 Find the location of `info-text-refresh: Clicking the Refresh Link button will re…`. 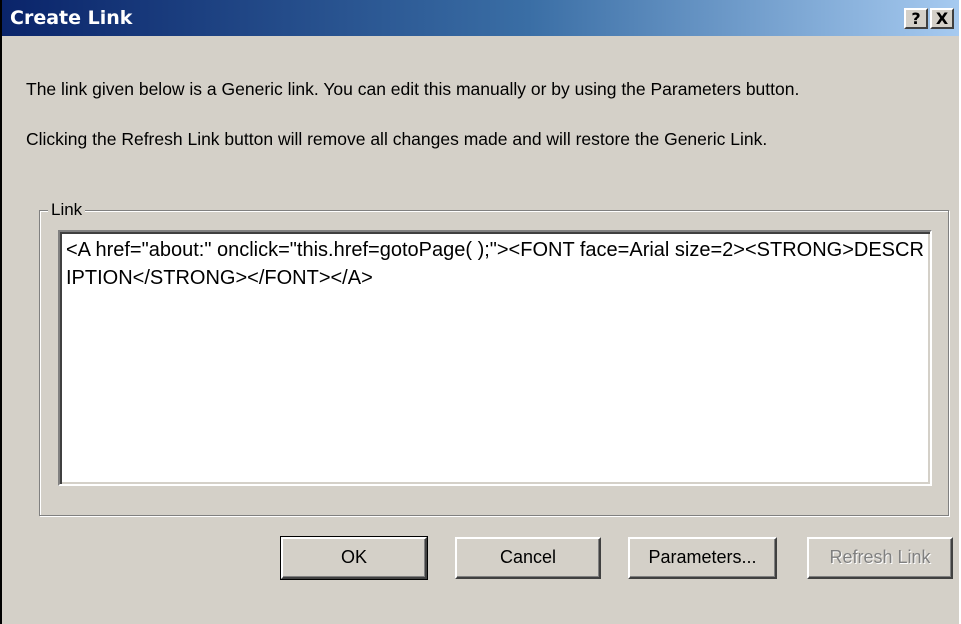

info-text-refresh: Clicking the Refresh Link button will re… is located at coordinates (397, 139).